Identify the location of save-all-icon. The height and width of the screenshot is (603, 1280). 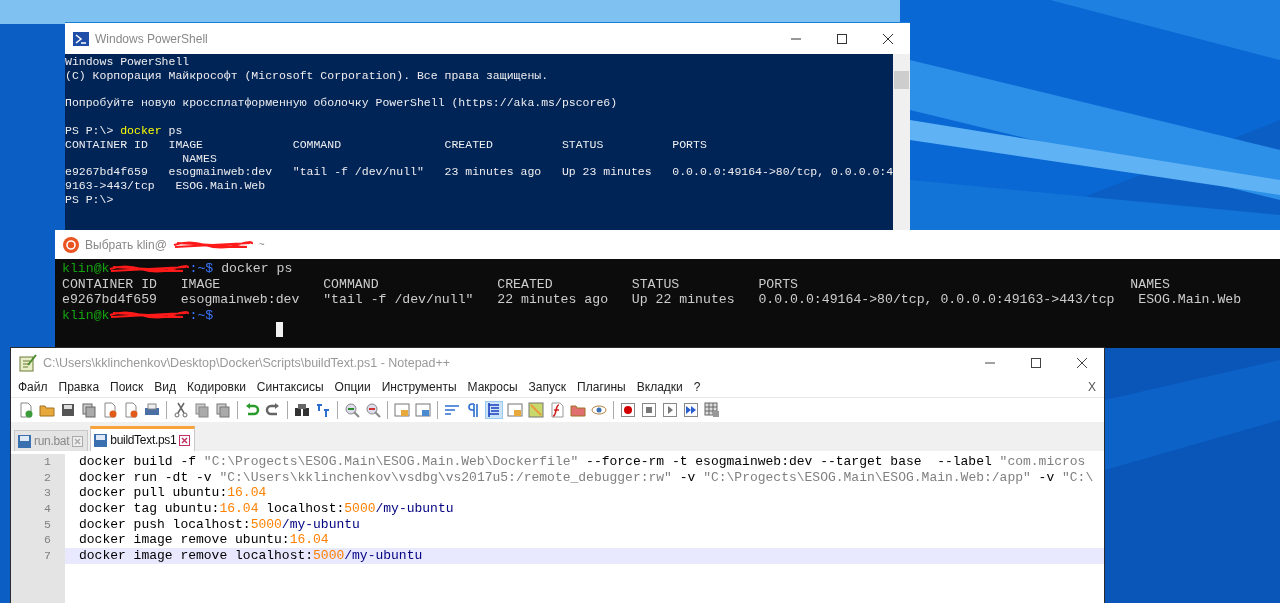
(89, 410).